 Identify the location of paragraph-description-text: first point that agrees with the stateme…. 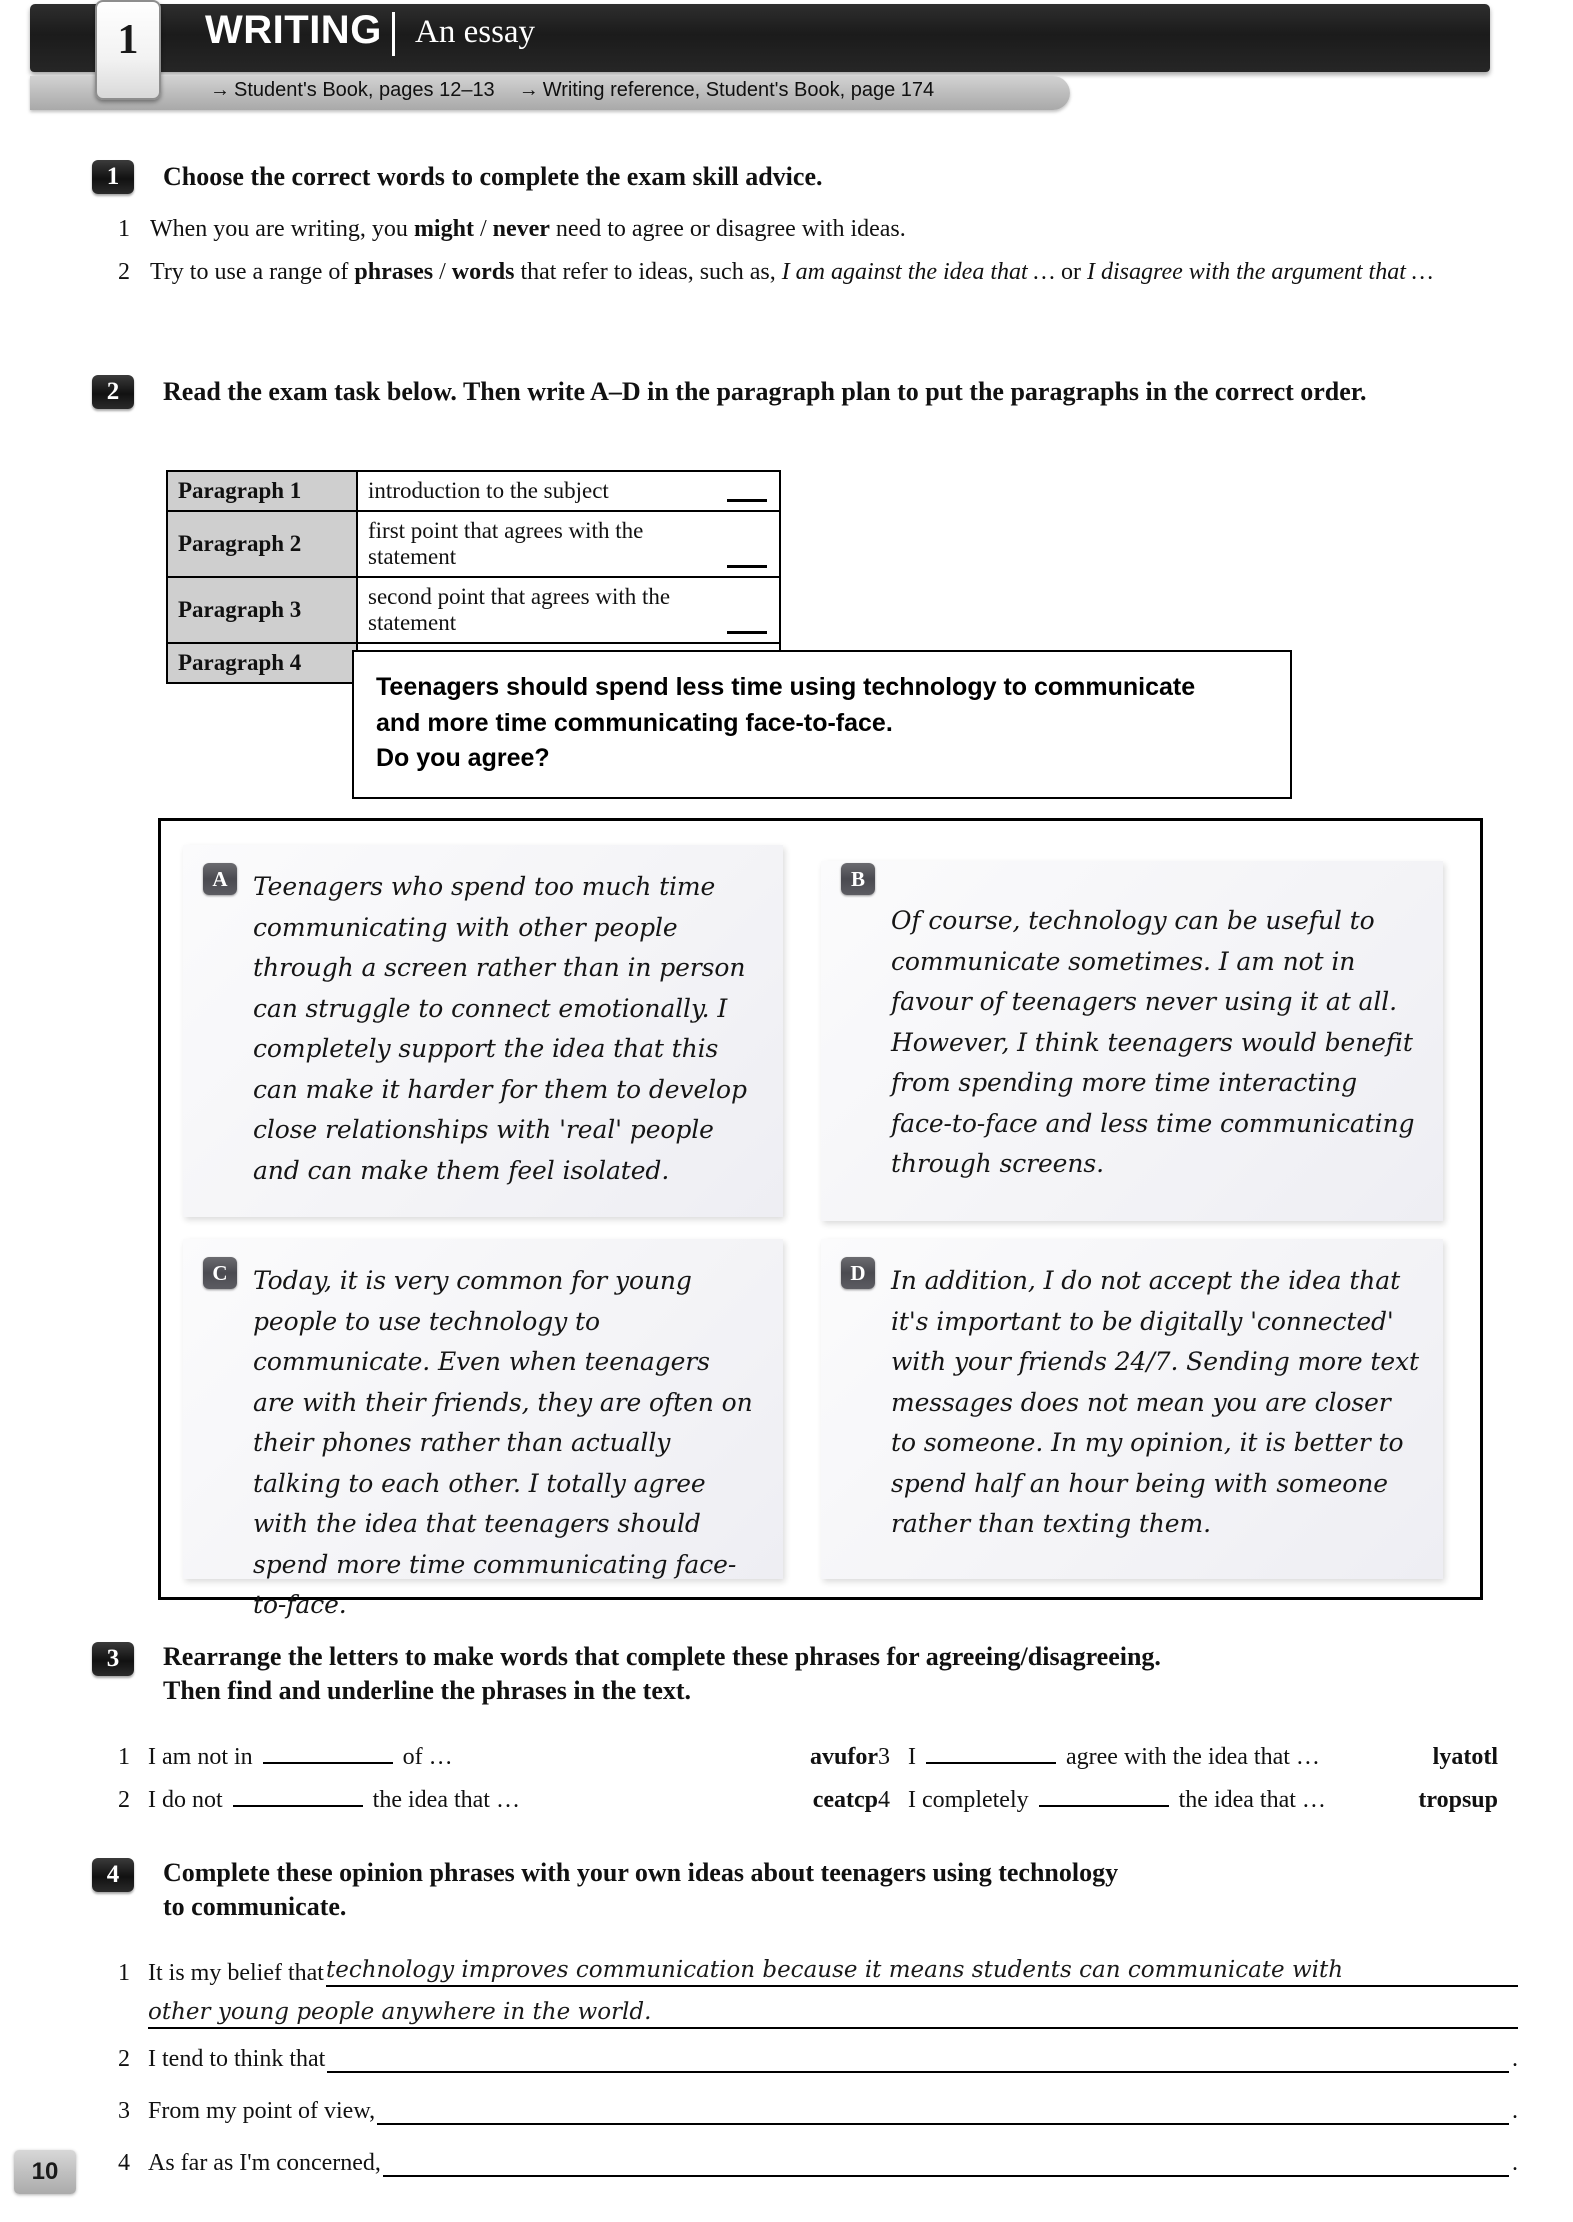
(506, 543).